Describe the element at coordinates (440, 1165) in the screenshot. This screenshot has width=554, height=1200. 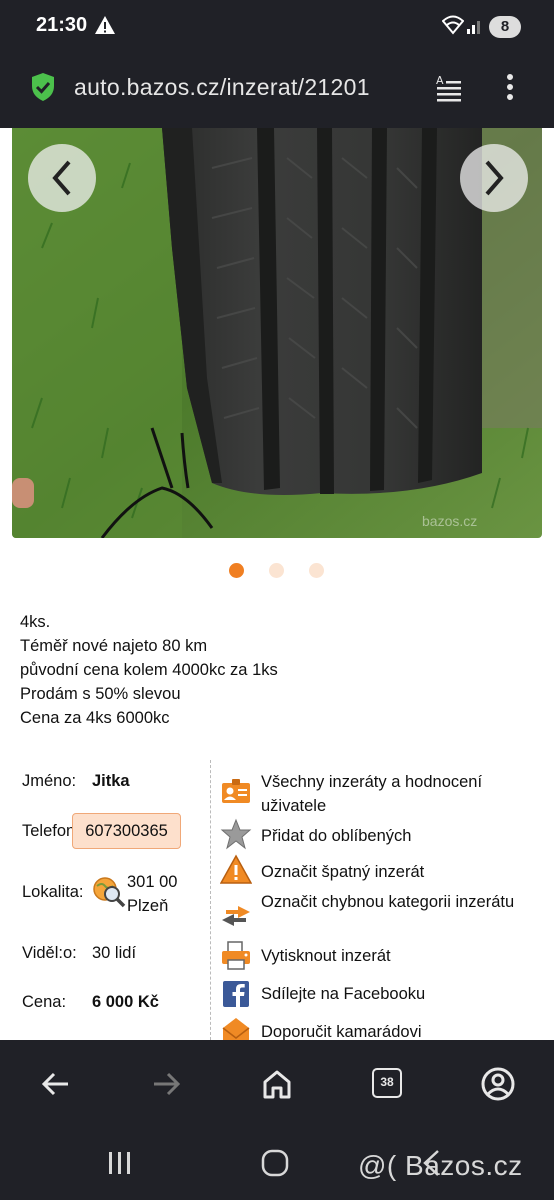
I see `bazos-watermark: @( Bazos.cz` at that location.